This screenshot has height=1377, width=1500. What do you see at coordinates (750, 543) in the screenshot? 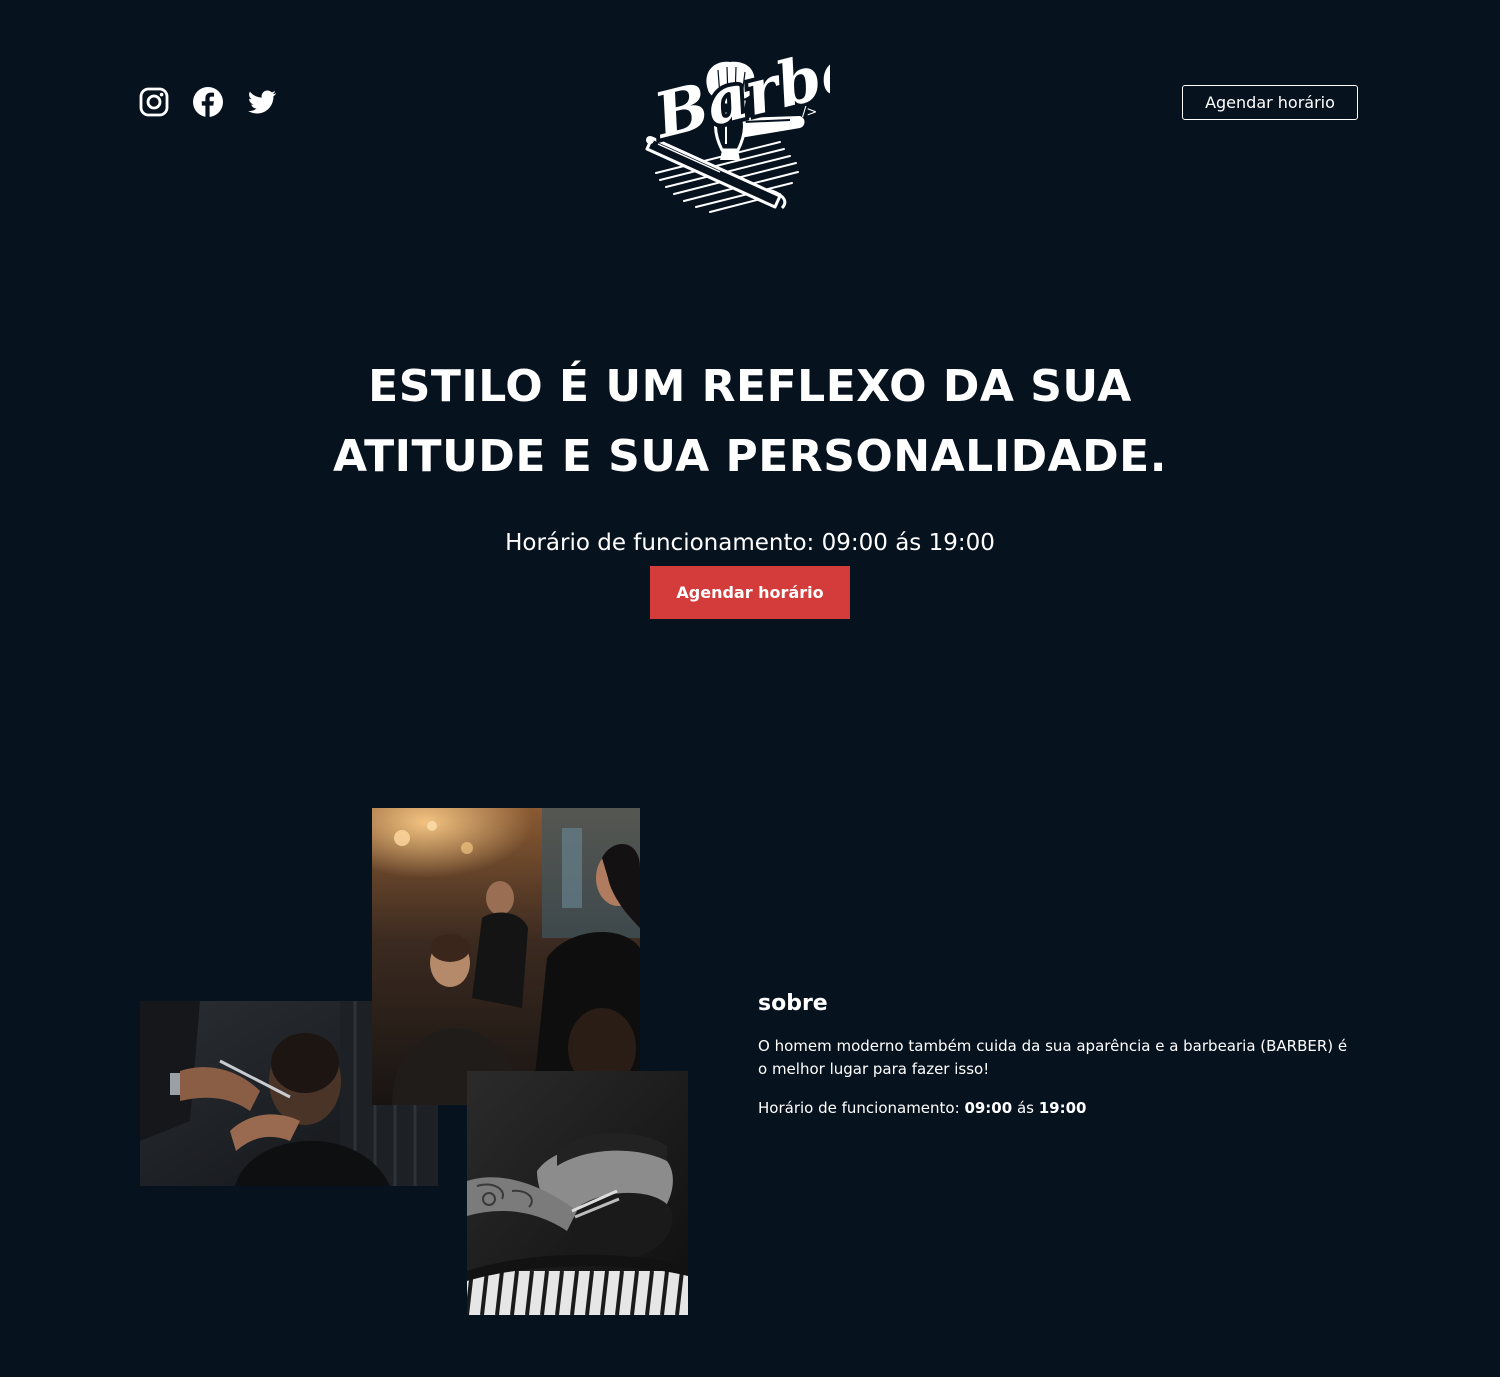
I see `hero-opening-hours: Horário de funcionamento: 09:00 ás 19:00` at bounding box center [750, 543].